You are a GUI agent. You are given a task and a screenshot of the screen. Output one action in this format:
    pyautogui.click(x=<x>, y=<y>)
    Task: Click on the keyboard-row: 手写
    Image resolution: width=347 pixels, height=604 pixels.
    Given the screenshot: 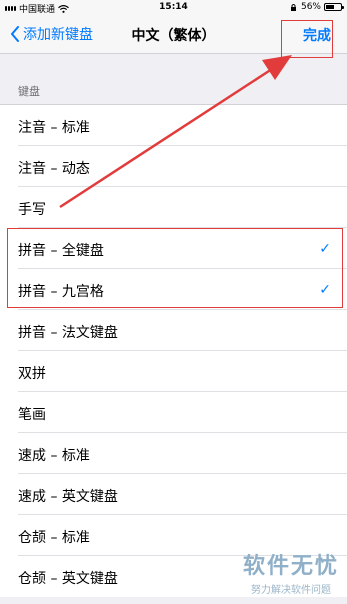 What is the action you would take?
    pyautogui.click(x=173, y=207)
    